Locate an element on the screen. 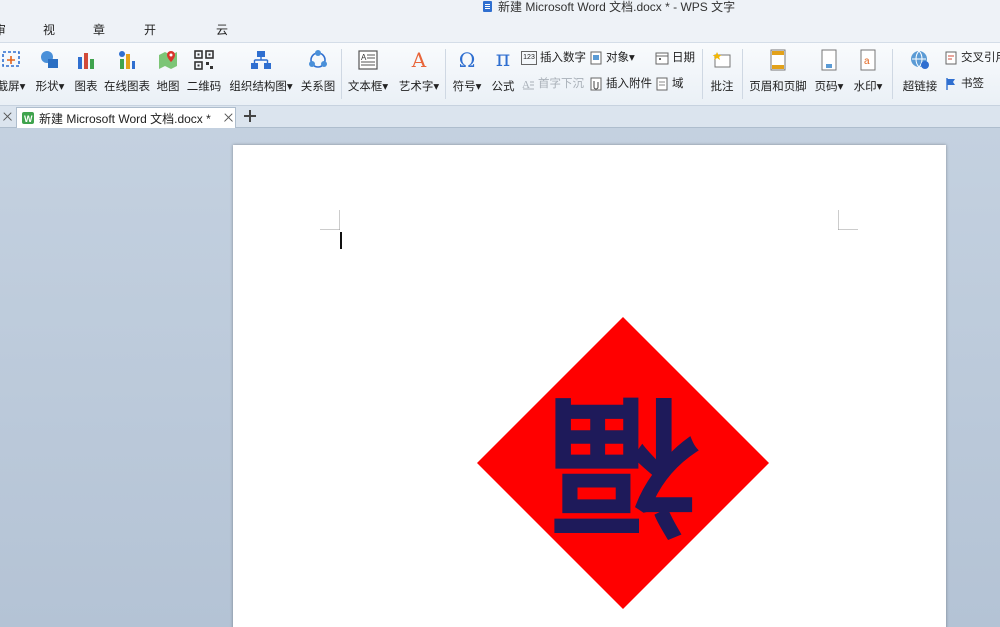  fu-character: 福 is located at coordinates (623, 463).